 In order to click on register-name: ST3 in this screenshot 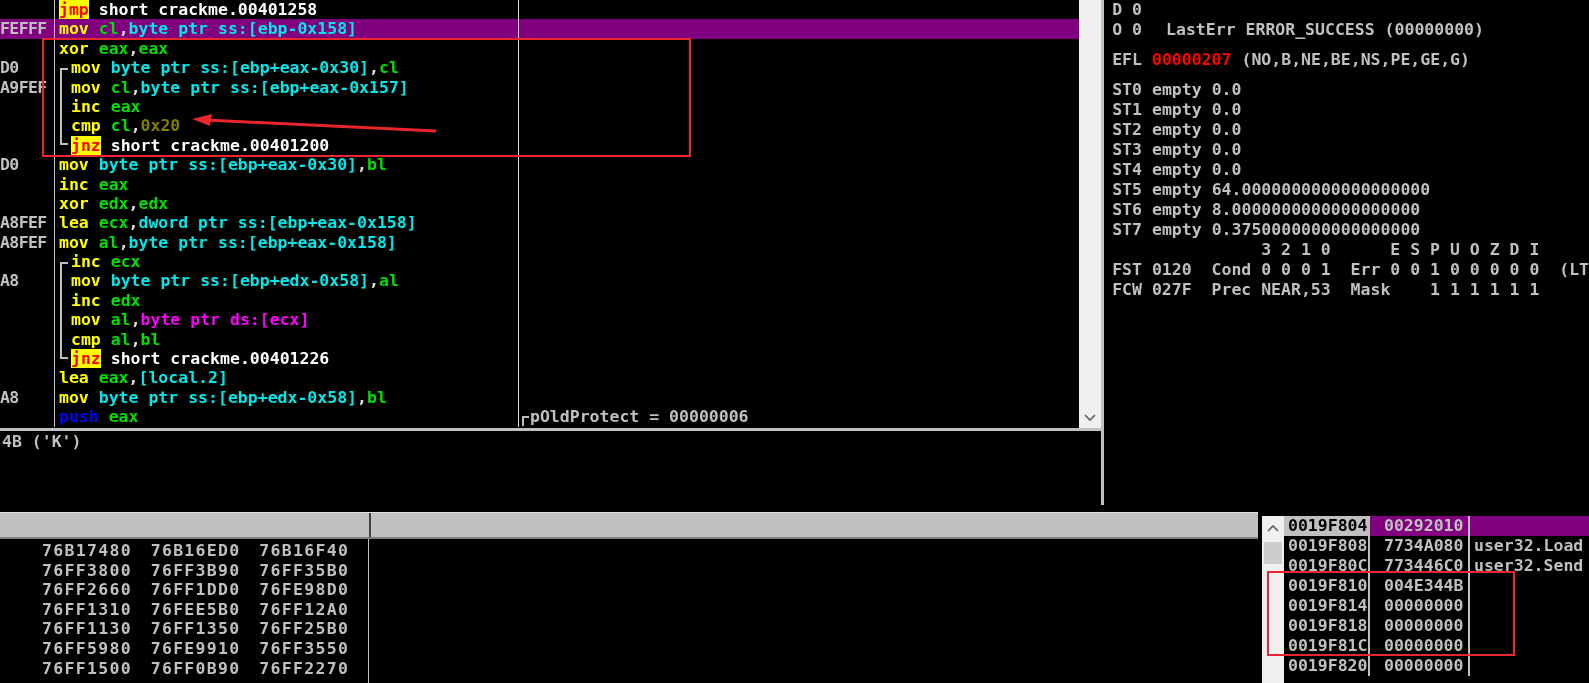, I will do `click(1127, 150)`.